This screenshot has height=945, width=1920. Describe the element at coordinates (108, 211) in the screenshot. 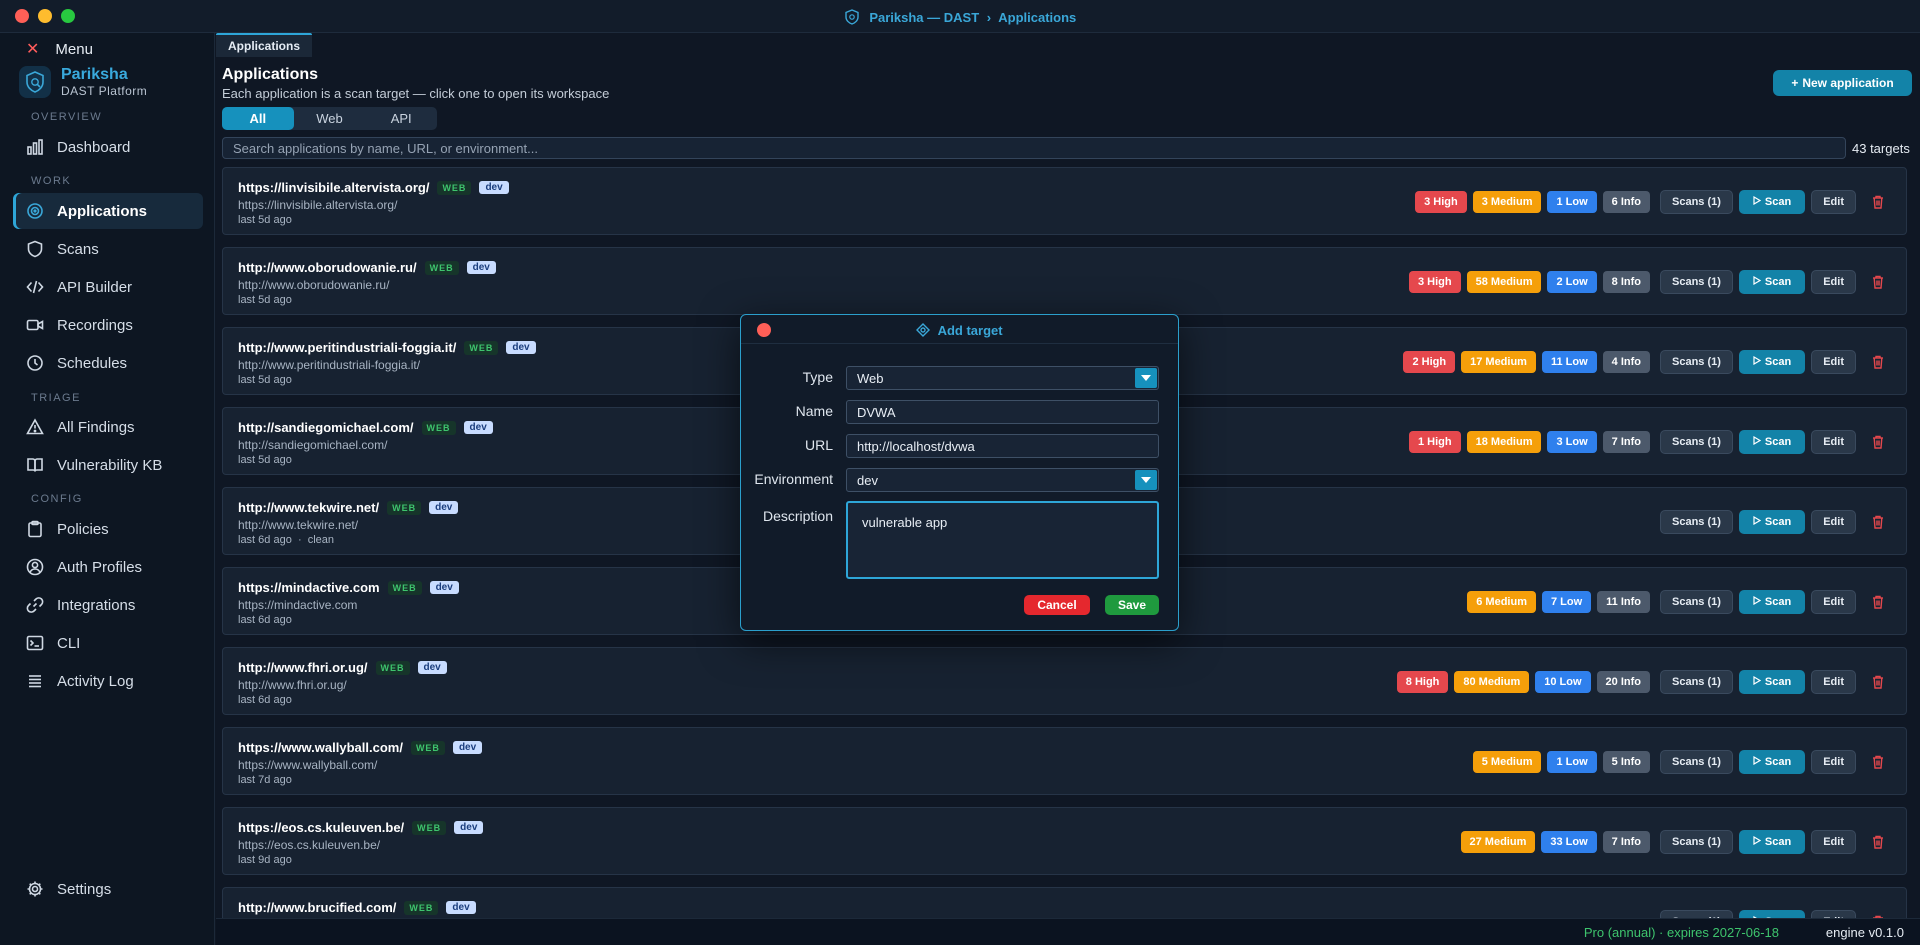

I see `sidebar-item-applications: Applications` at that location.